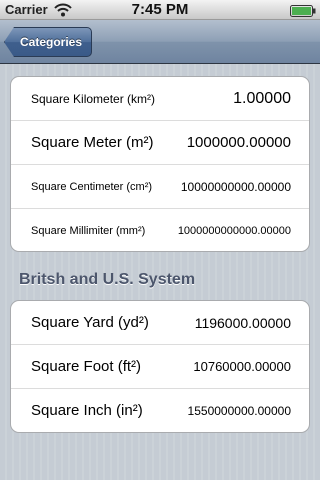 This screenshot has width=320, height=480. What do you see at coordinates (262, 98) in the screenshot?
I see `unit-value: 1.00000` at bounding box center [262, 98].